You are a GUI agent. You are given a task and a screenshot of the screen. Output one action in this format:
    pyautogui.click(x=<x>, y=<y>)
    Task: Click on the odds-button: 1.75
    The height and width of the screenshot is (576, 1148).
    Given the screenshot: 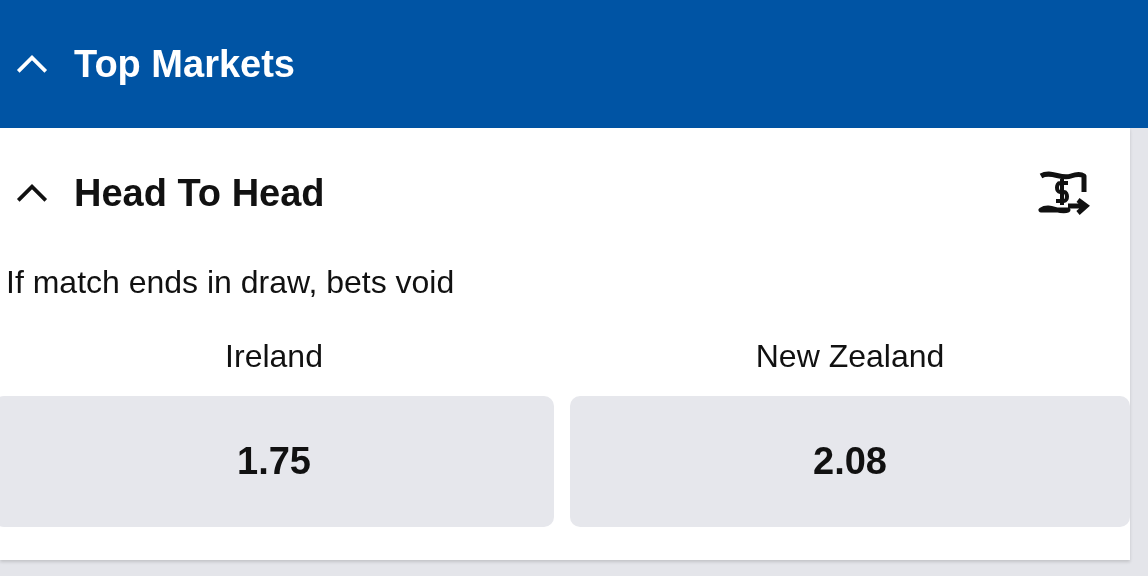 What is the action you would take?
    pyautogui.click(x=277, y=461)
    